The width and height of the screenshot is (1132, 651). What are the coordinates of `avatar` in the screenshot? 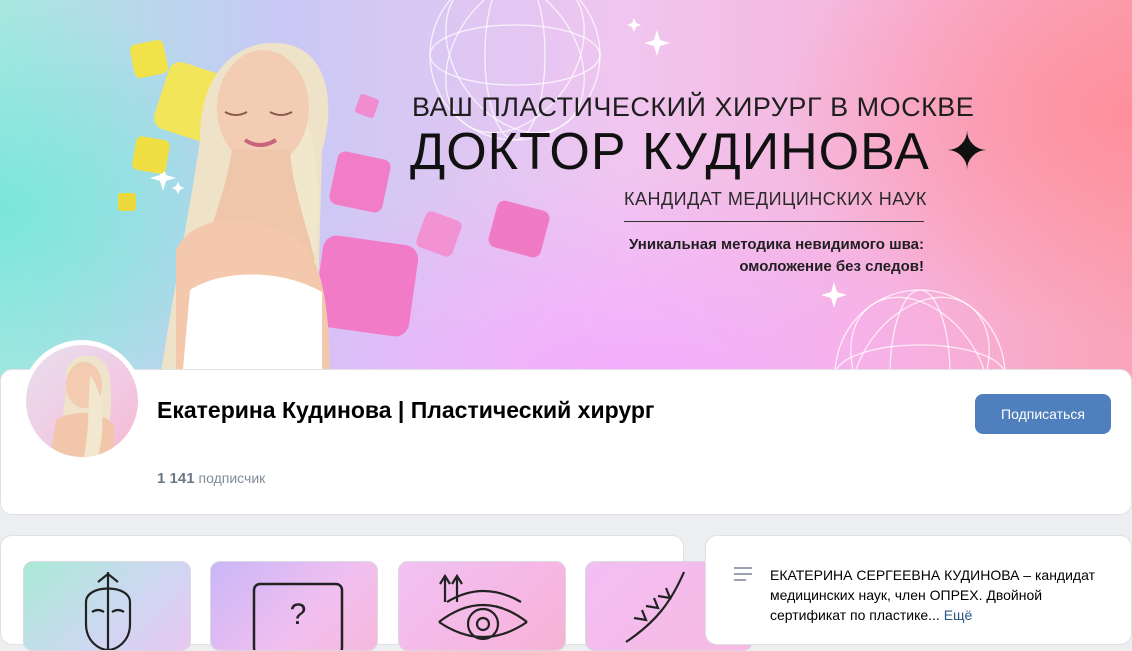 It's located at (82, 401).